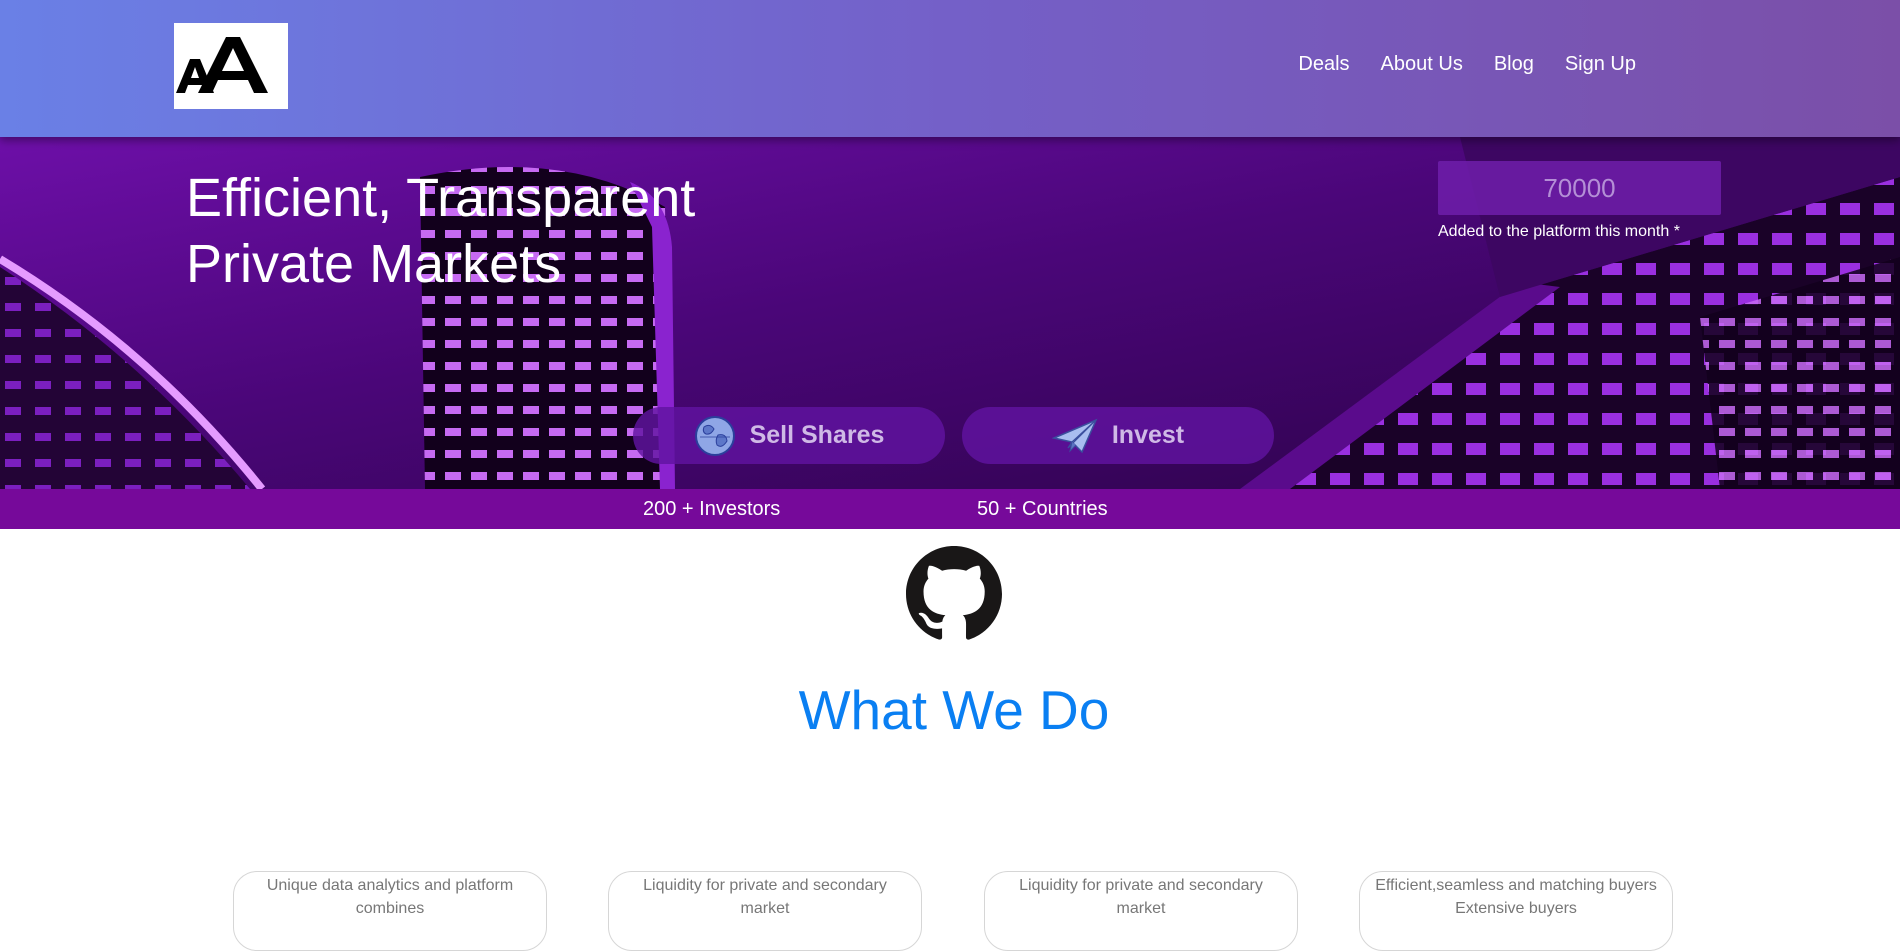  Describe the element at coordinates (441, 198) in the screenshot. I see `hero-title-line1: Efficient, Transparent` at that location.